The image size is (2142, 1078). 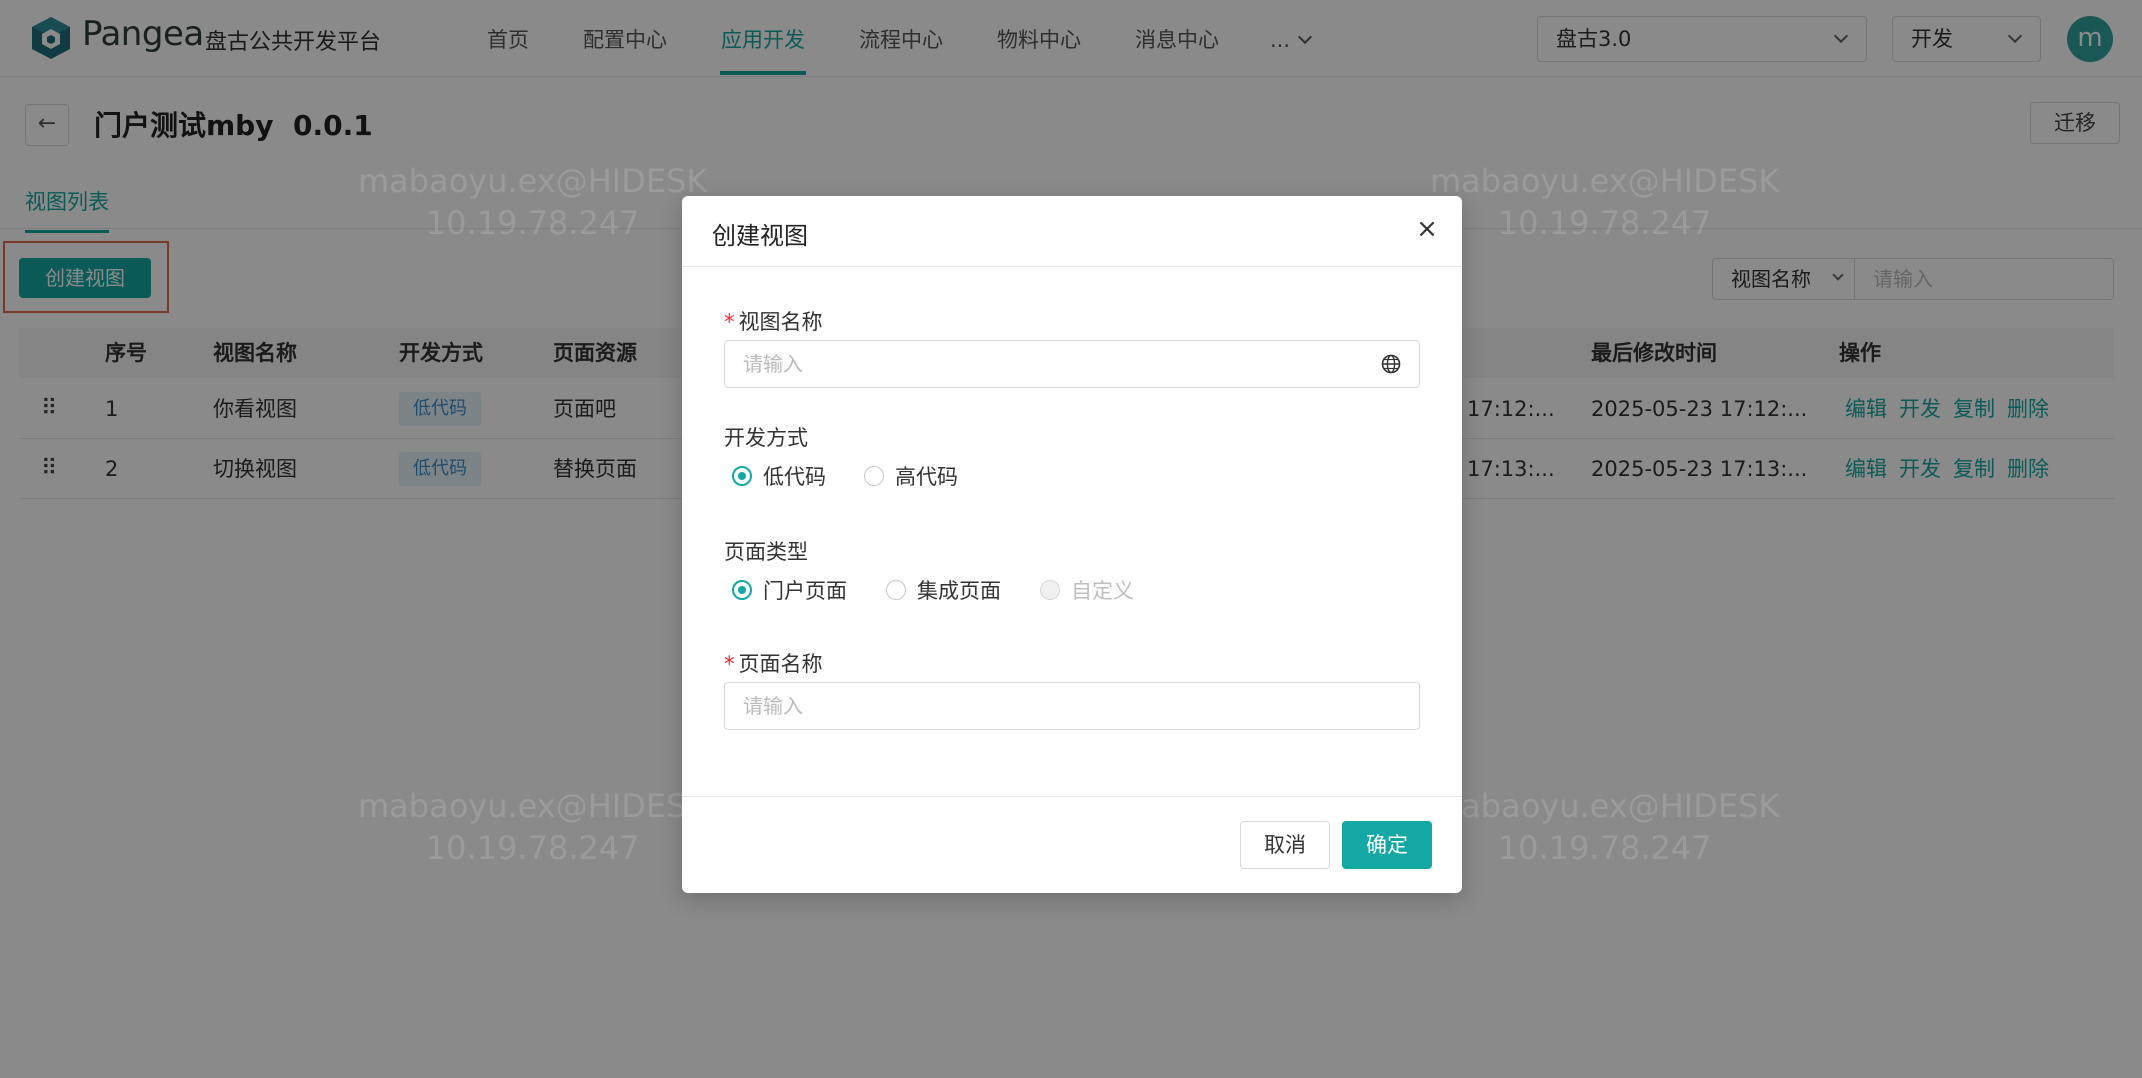 I want to click on globe-icon, so click(x=1391, y=364).